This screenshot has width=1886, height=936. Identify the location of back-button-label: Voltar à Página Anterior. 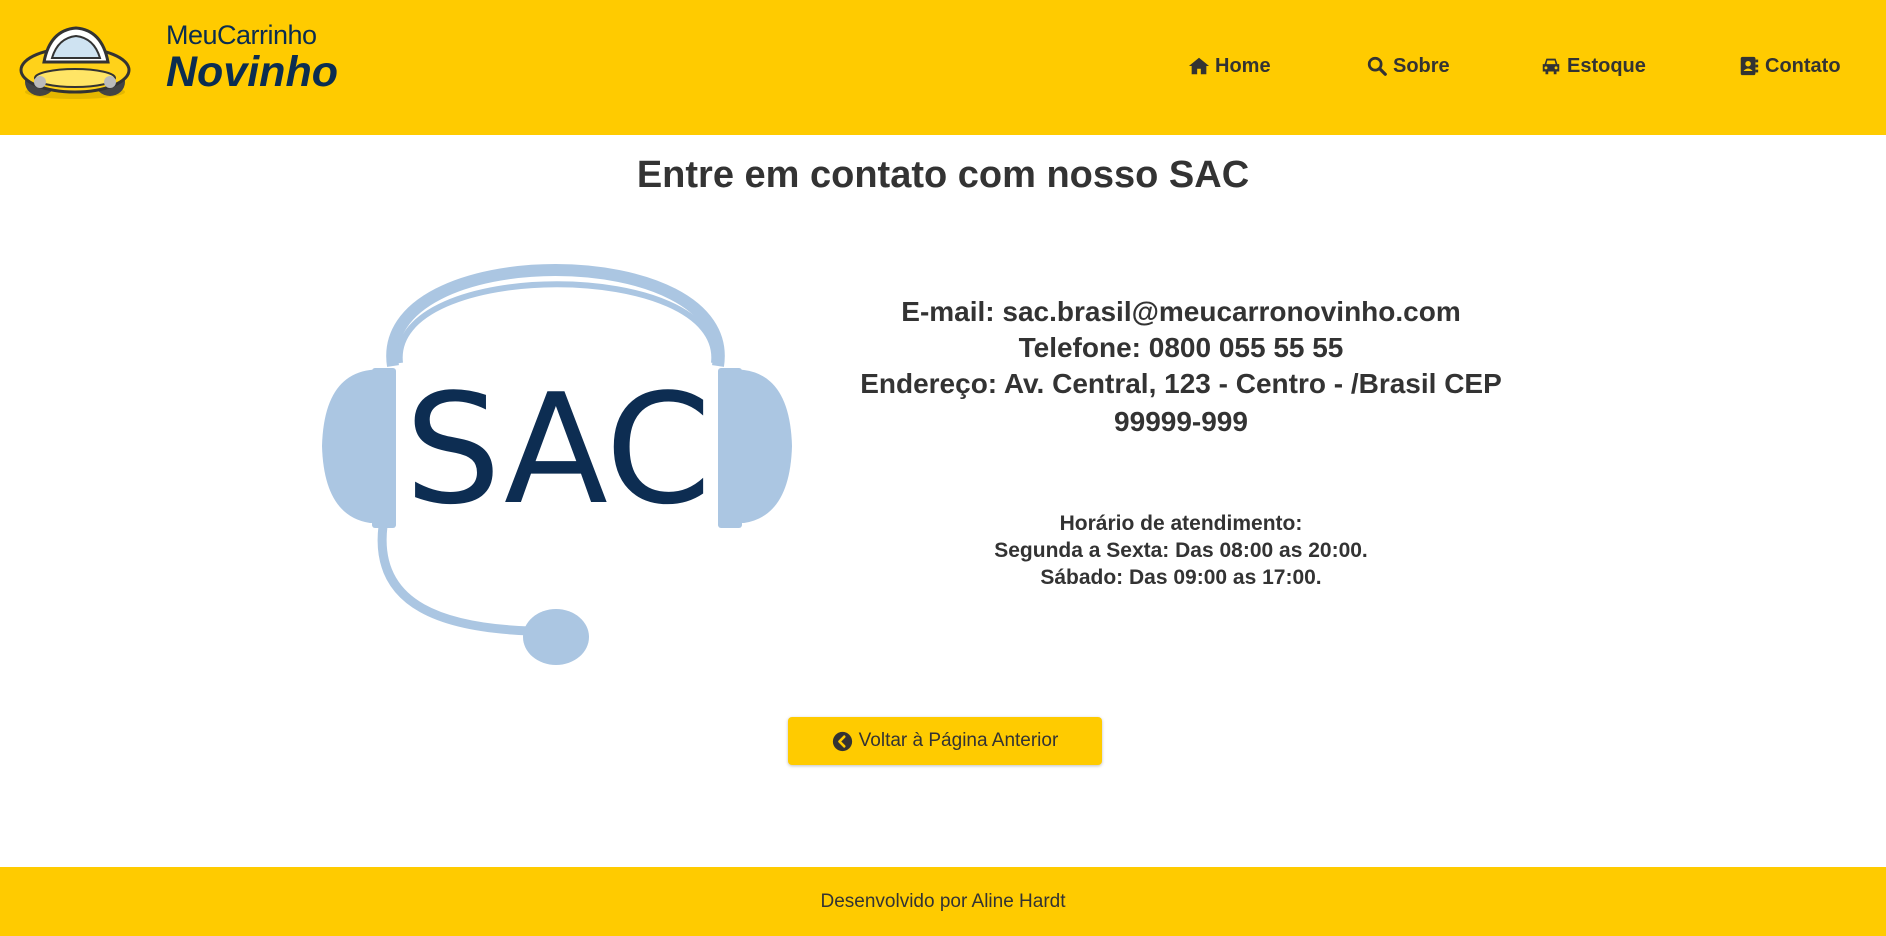
(958, 740).